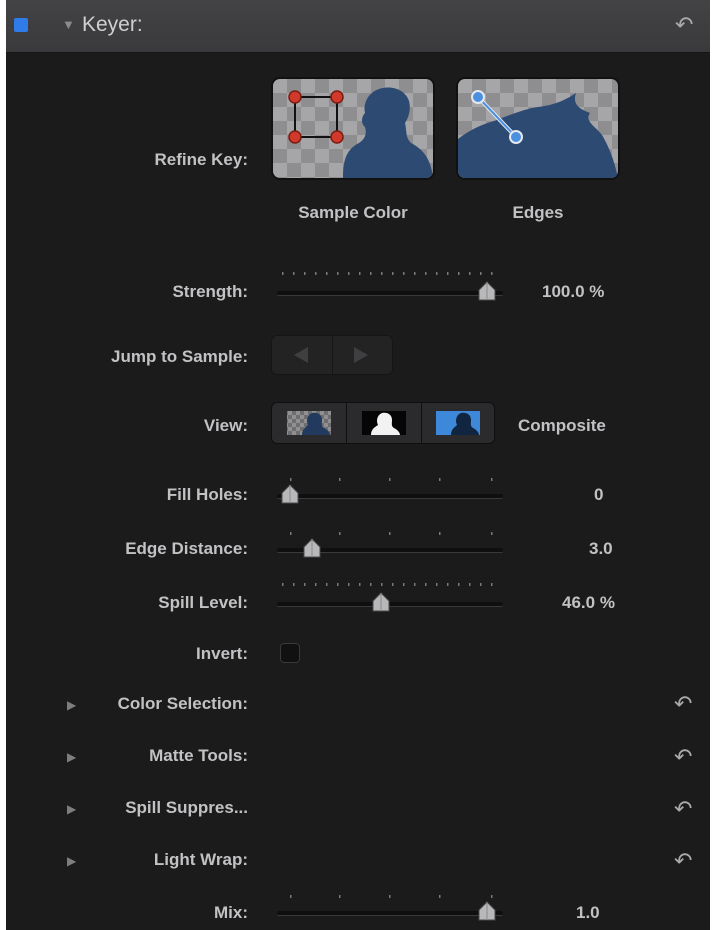 The height and width of the screenshot is (930, 717). Describe the element at coordinates (222, 653) in the screenshot. I see `invert-label: Invert:` at that location.